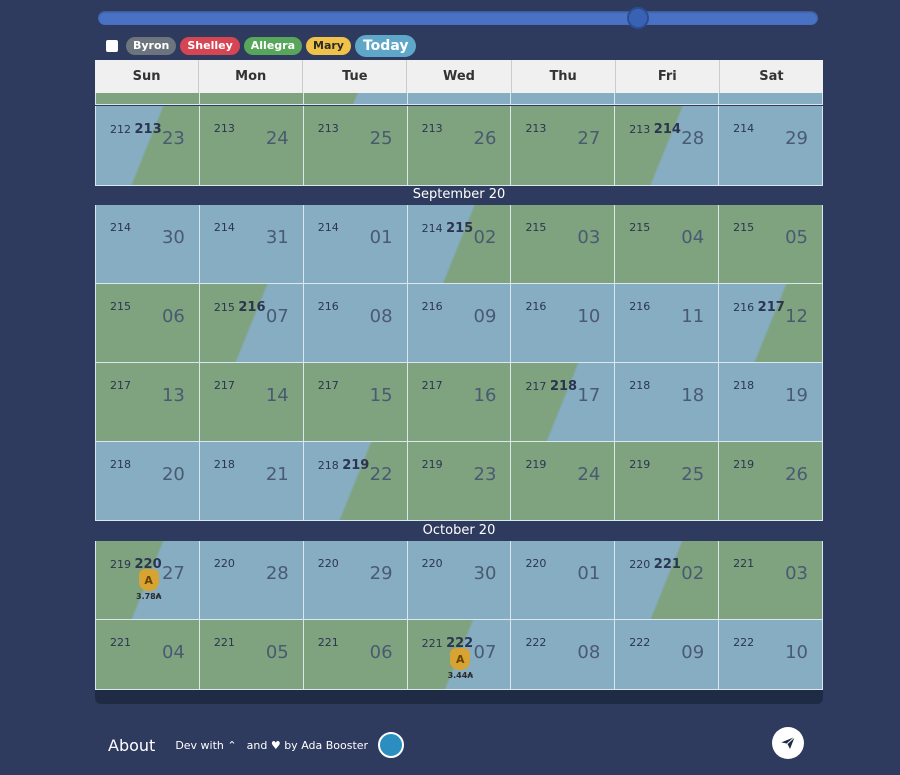 The height and width of the screenshot is (775, 900). Describe the element at coordinates (147, 244) in the screenshot. I see `day-cell: 214 30` at that location.